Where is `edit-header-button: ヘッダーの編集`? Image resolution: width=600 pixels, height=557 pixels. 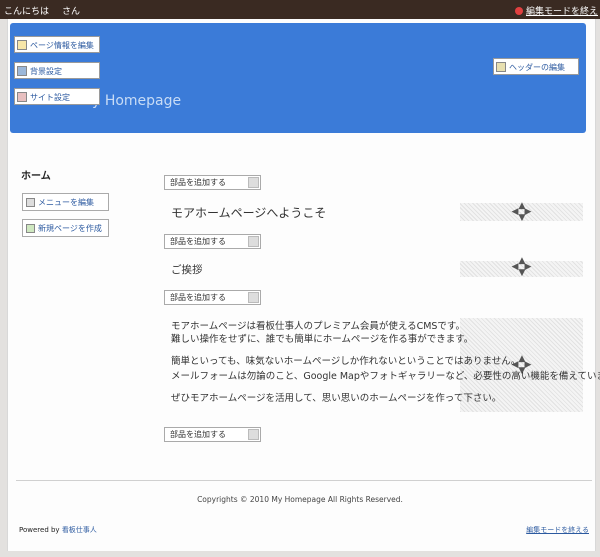
edit-header-button: ヘッダーの編集 is located at coordinates (536, 66).